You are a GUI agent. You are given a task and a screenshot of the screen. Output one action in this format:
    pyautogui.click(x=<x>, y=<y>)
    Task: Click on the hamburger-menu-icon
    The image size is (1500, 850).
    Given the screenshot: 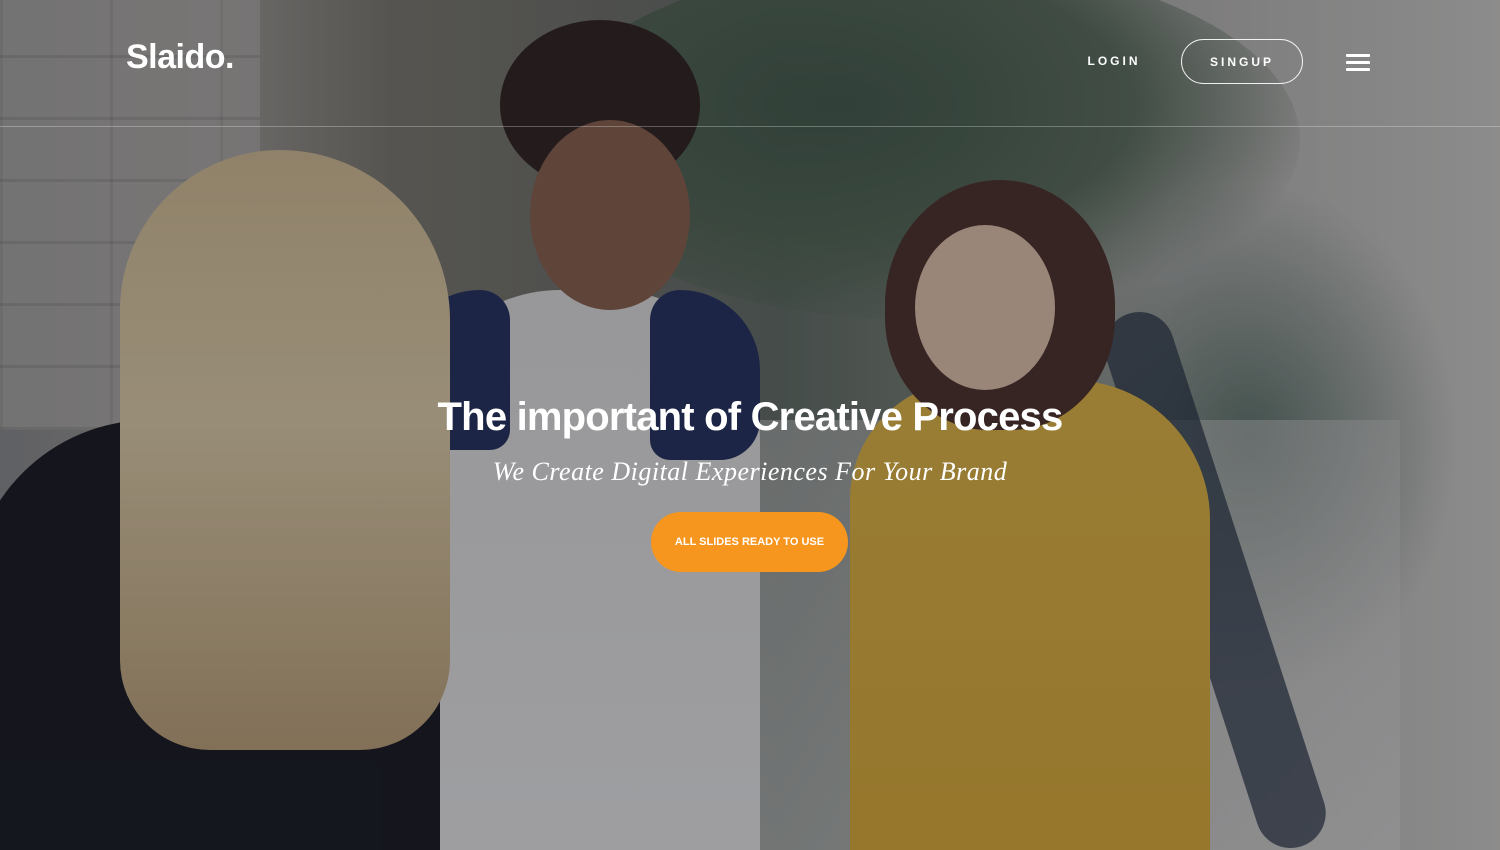 What is the action you would take?
    pyautogui.click(x=1359, y=62)
    